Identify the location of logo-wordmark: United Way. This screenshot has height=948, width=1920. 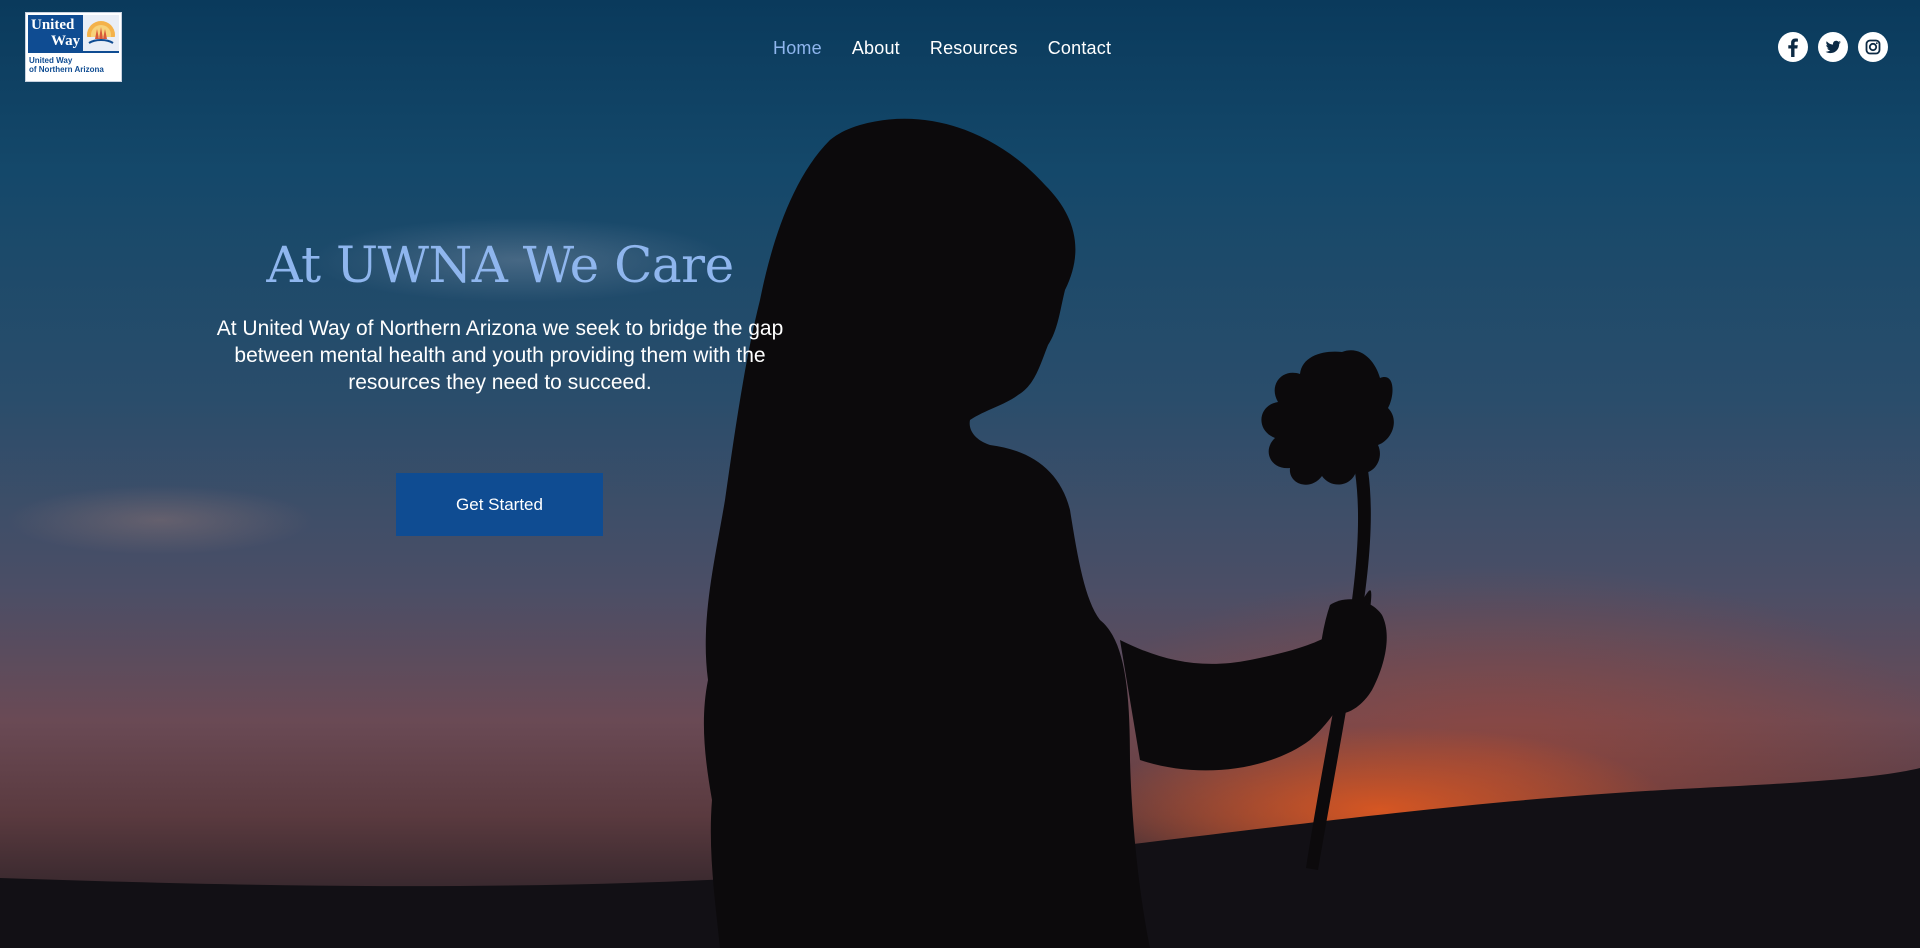
(55, 33).